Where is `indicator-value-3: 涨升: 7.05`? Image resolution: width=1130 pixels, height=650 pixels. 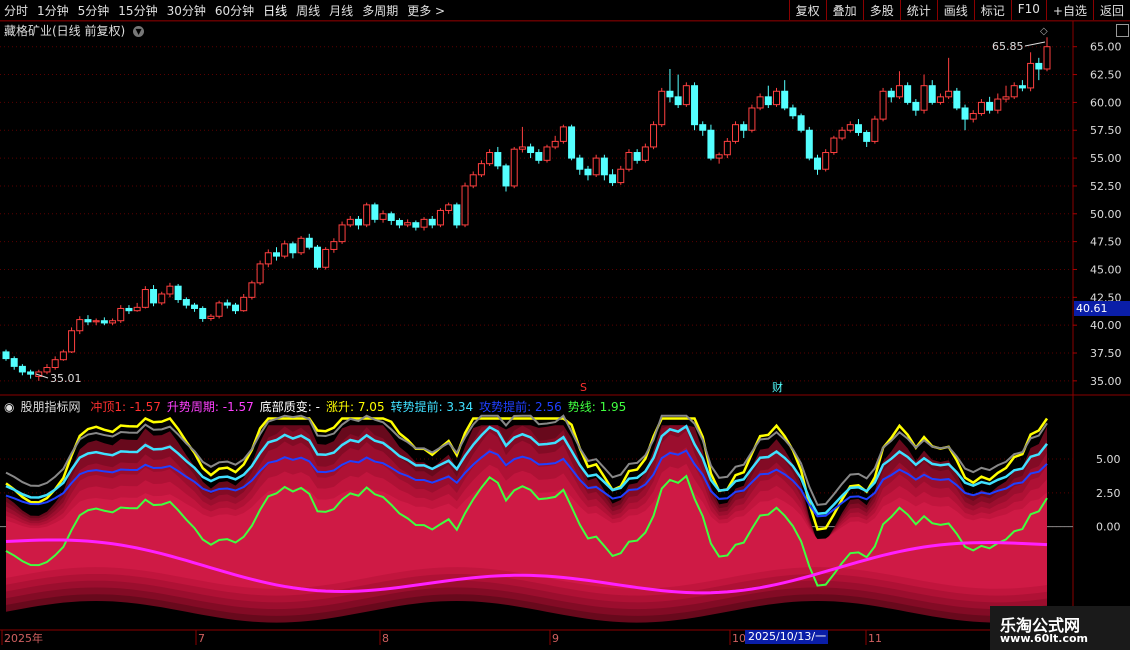 indicator-value-3: 涨升: 7.05 is located at coordinates (355, 407).